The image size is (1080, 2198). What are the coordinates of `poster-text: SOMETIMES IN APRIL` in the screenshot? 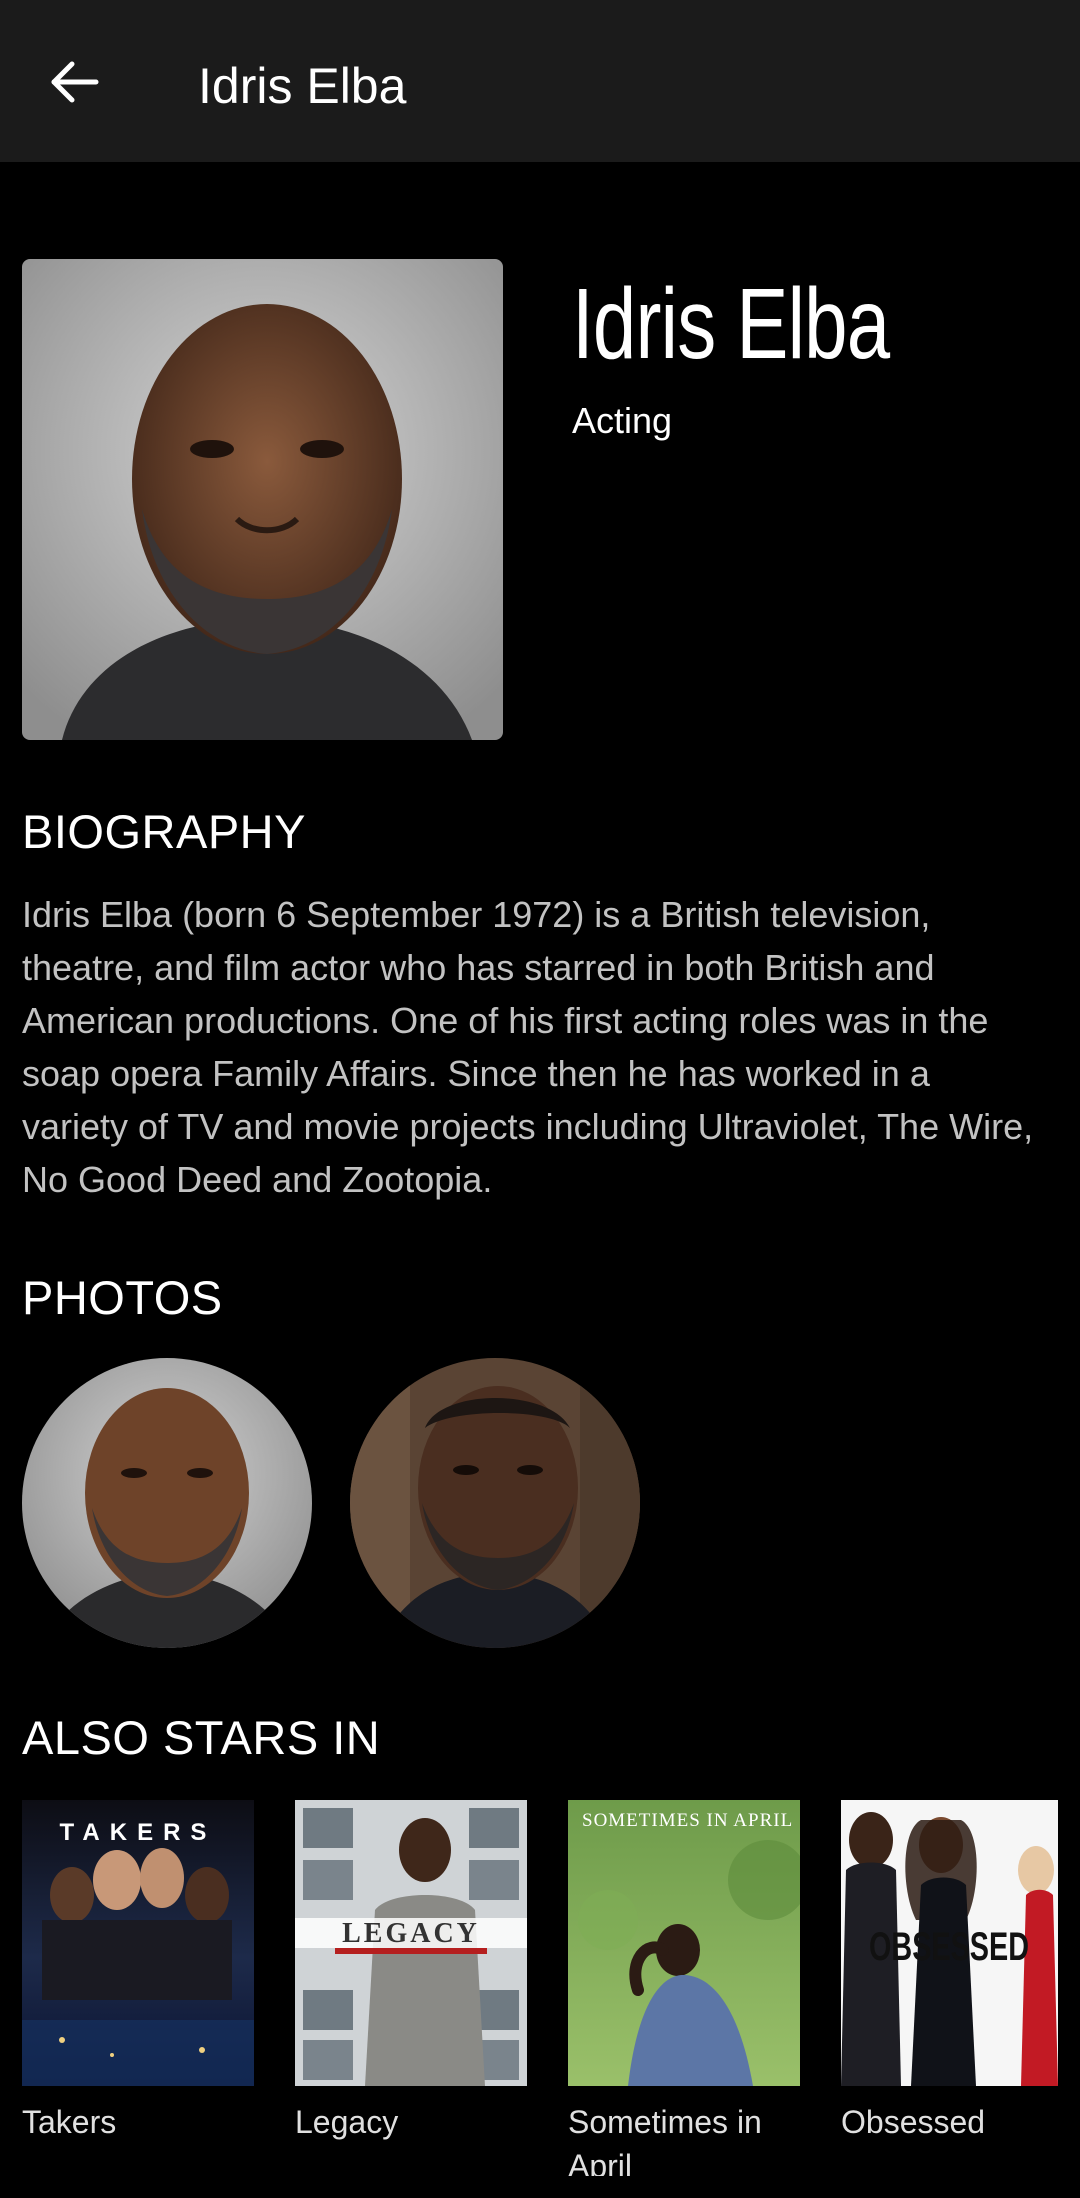 It's located at (687, 1820).